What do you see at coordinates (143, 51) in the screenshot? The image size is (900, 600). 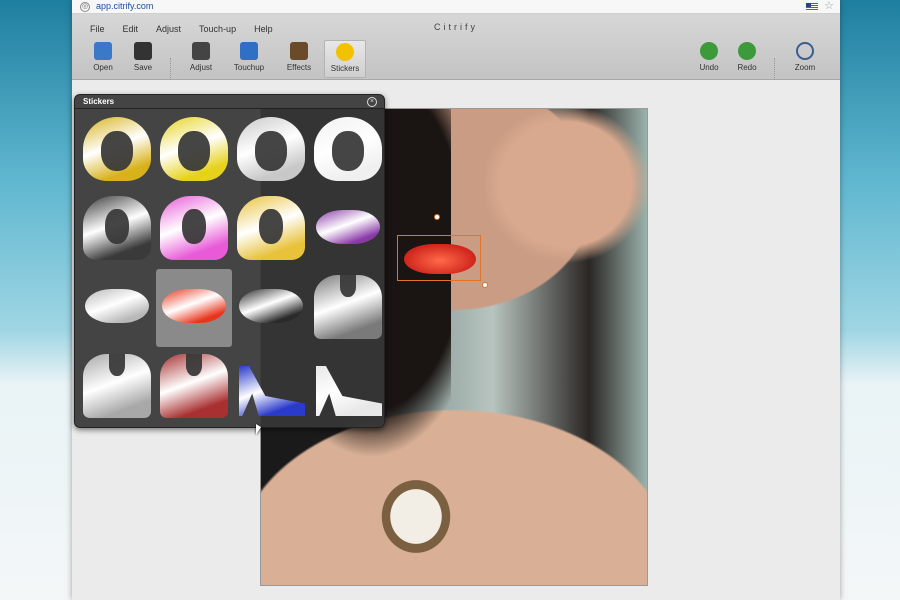 I see `floppy-disk-icon` at bounding box center [143, 51].